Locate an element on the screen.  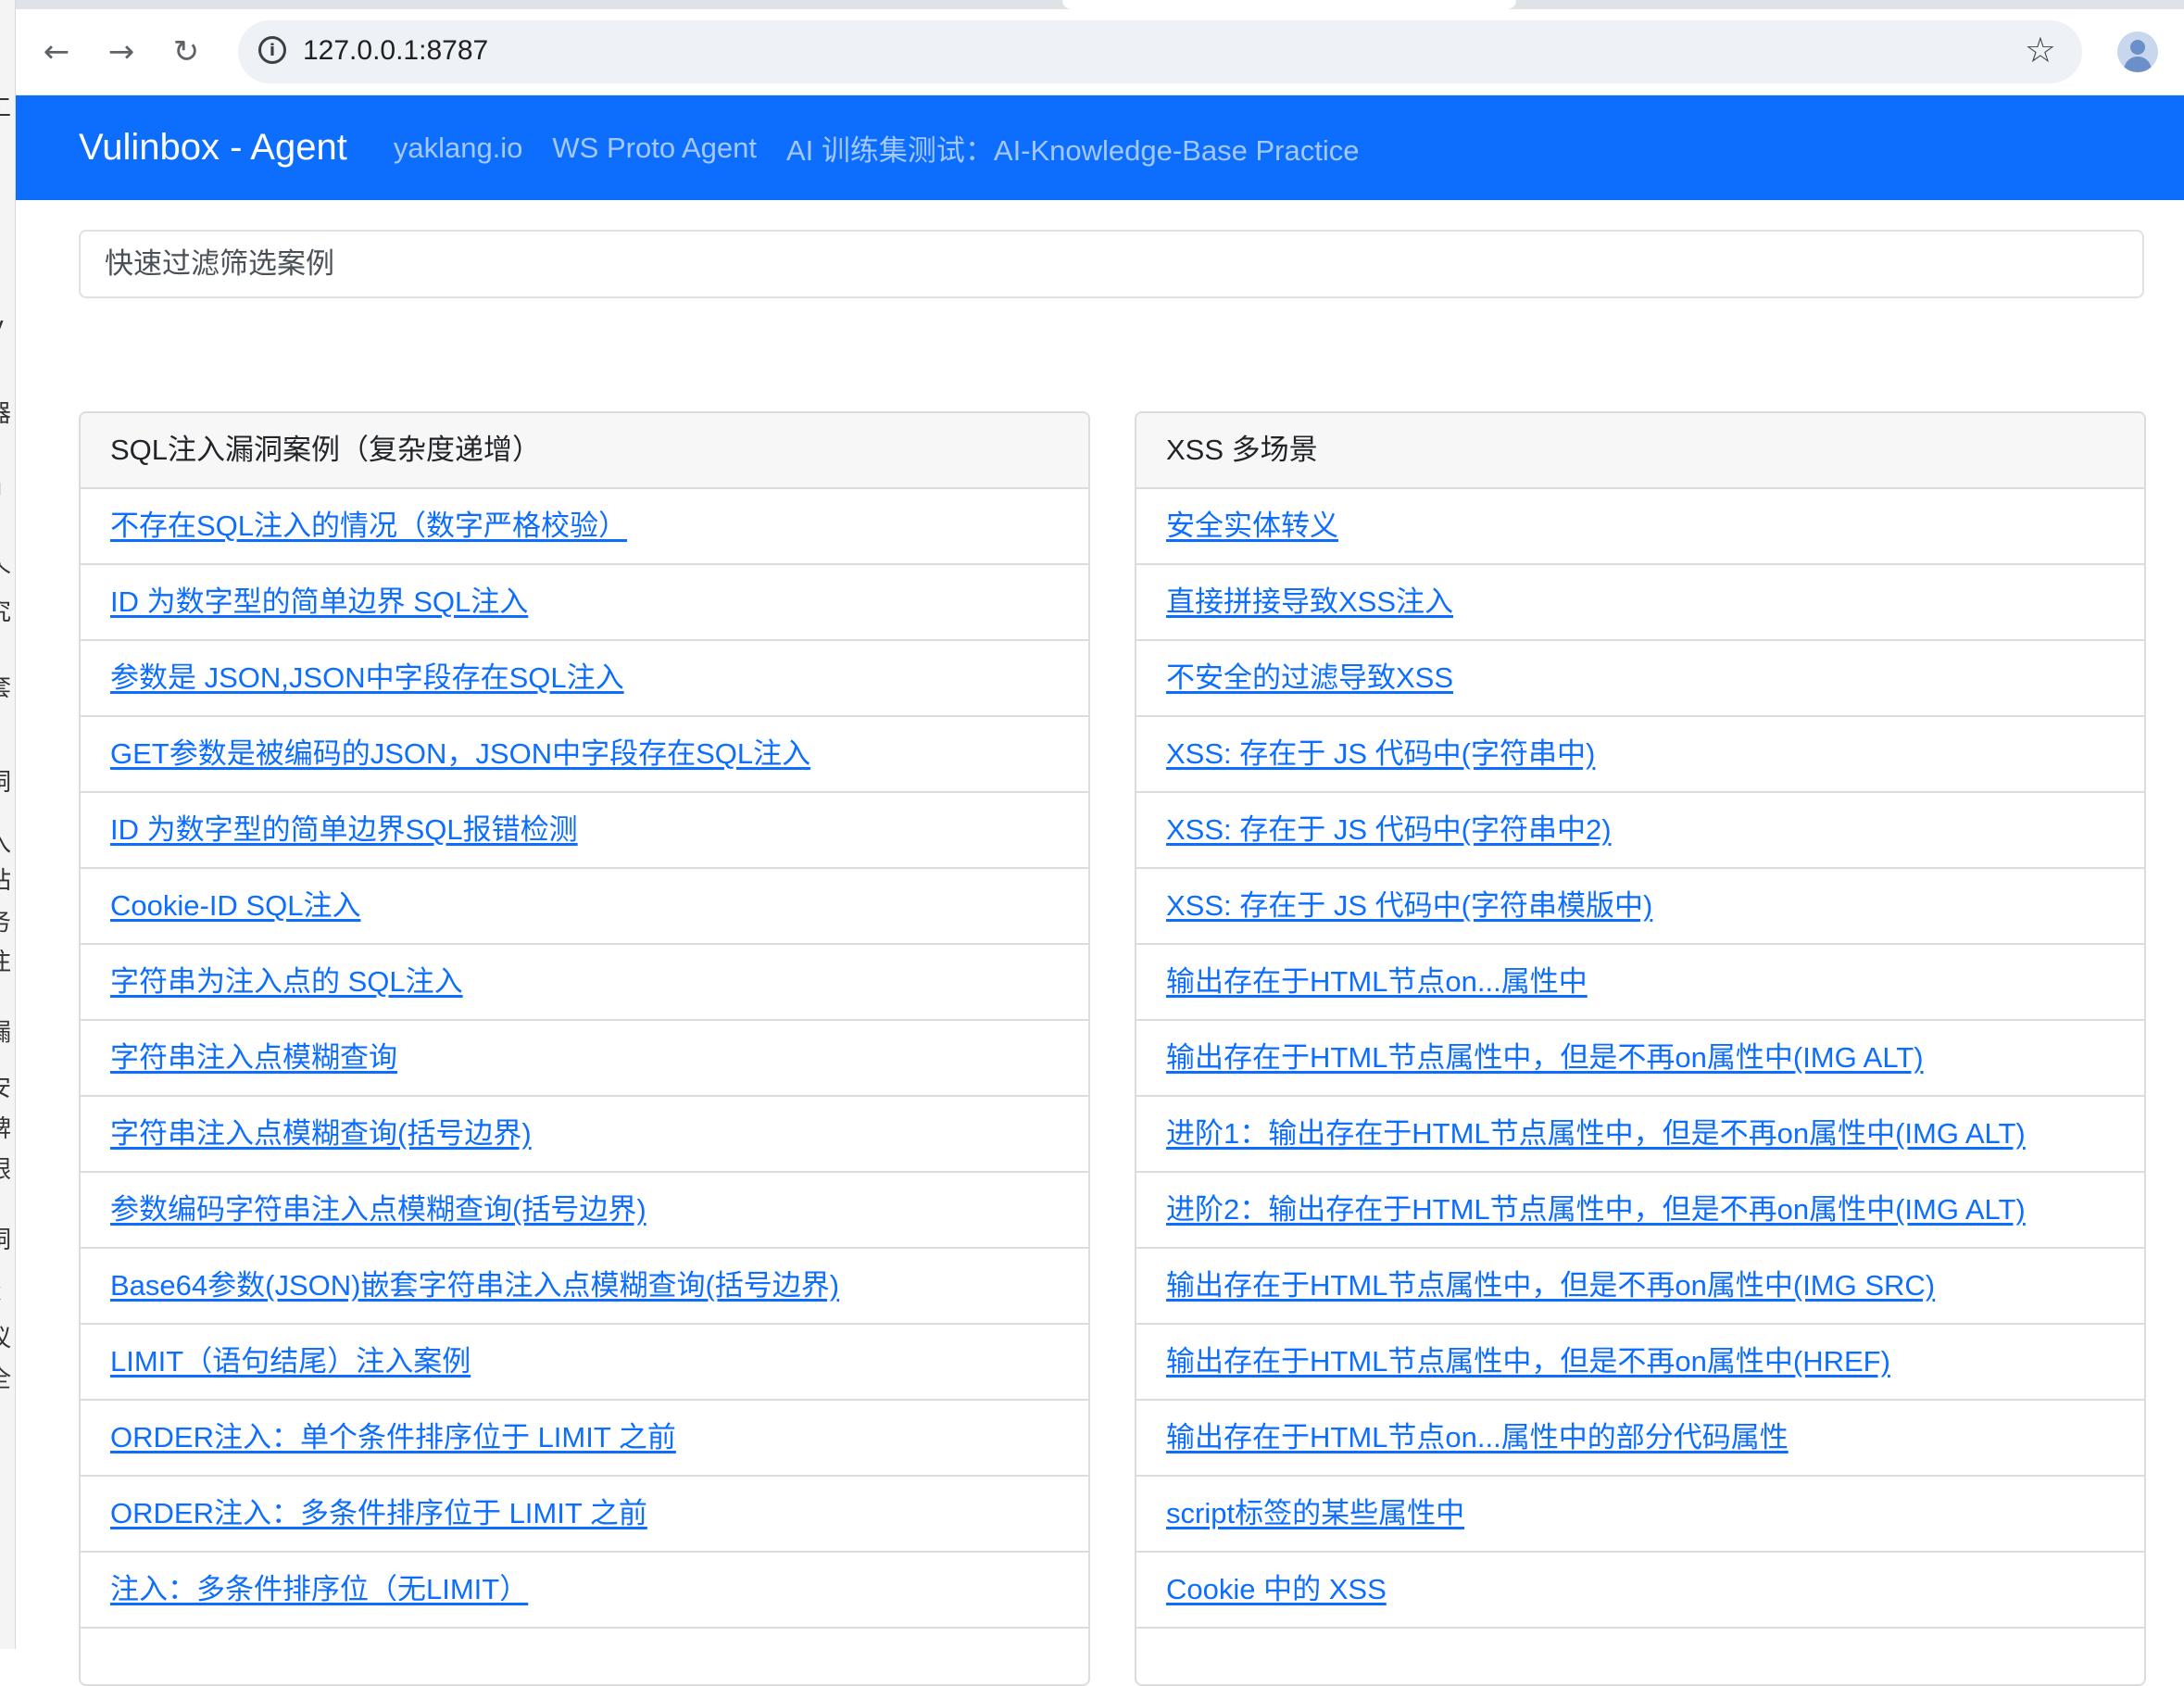
brand-link: Vulinbox - Agent is located at coordinates (213, 148).